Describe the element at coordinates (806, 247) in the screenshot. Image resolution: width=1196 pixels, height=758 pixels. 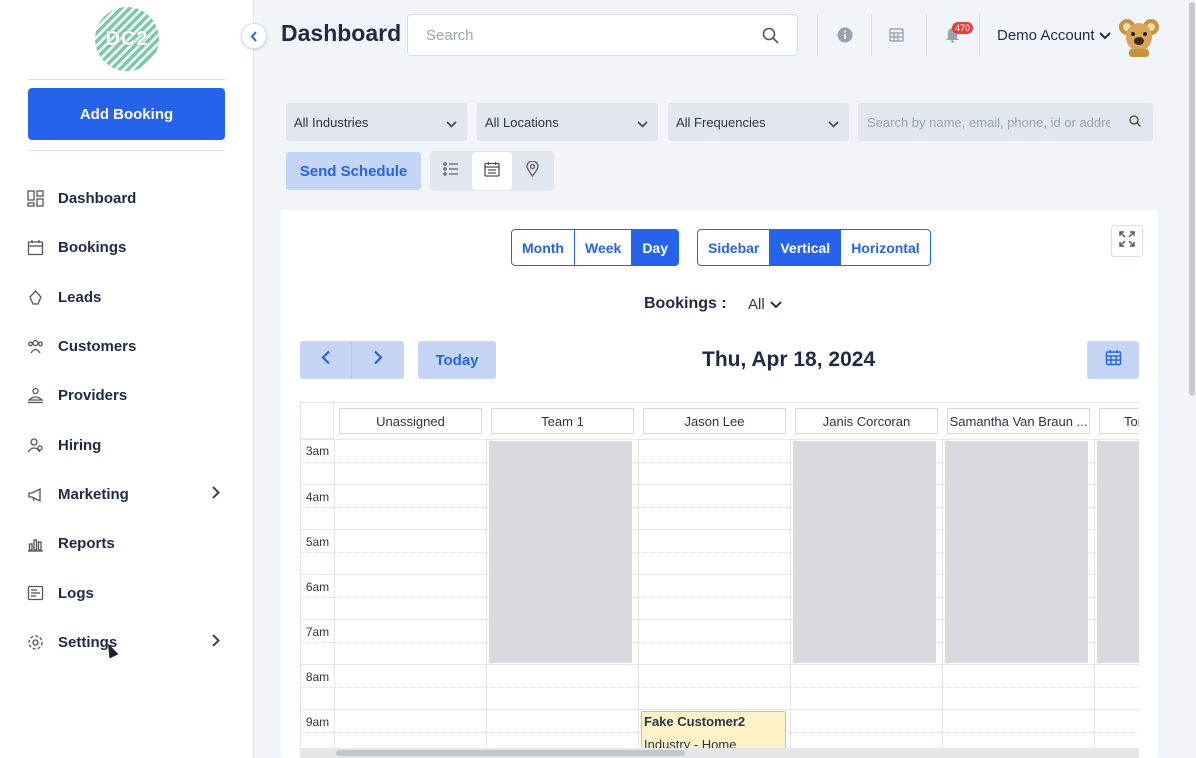
I see `tab-vertical: Vertical` at that location.